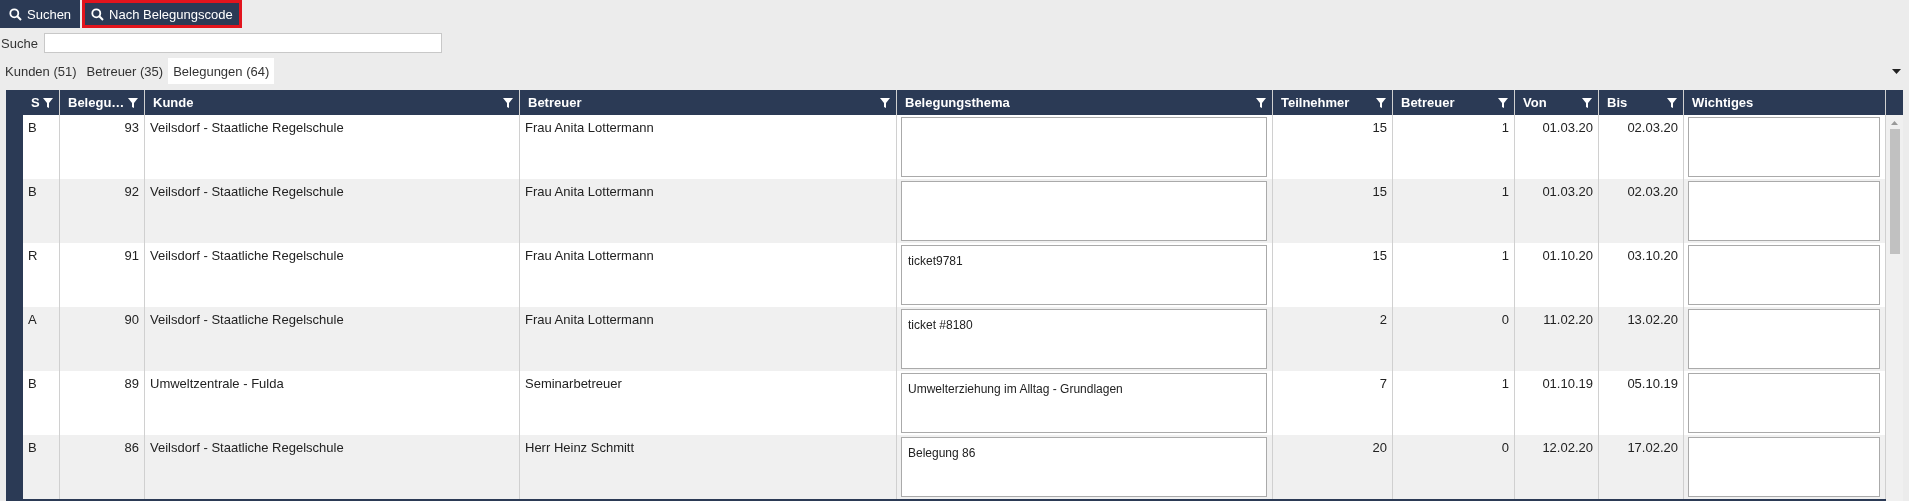 The height and width of the screenshot is (501, 1909). What do you see at coordinates (1652, 319) in the screenshot?
I see `table-cell: 13.02.20` at bounding box center [1652, 319].